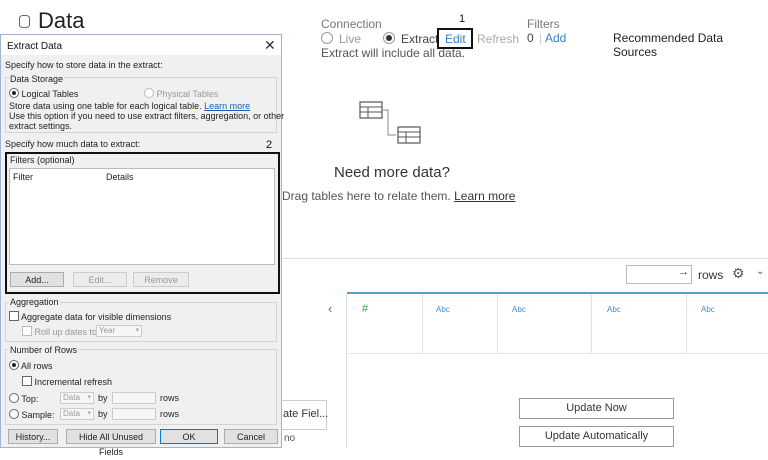 This screenshot has height=460, width=768. I want to click on all-rows-label: All rows, so click(37, 366).